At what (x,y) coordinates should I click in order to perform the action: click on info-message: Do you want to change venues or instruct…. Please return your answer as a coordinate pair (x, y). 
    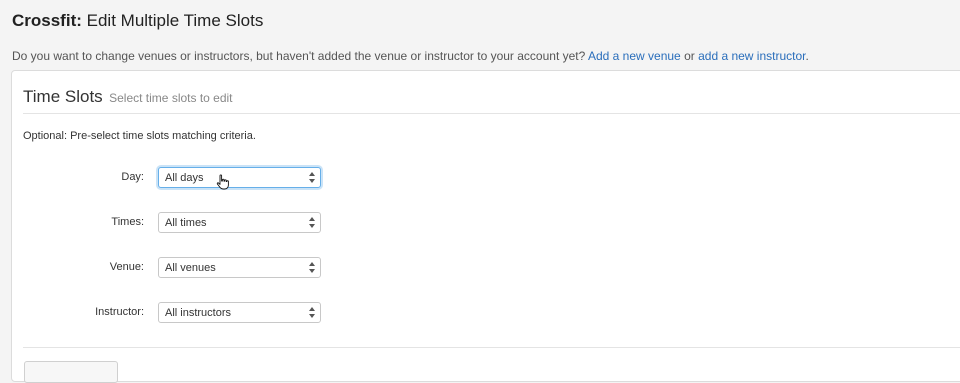
    Looking at the image, I should click on (410, 56).